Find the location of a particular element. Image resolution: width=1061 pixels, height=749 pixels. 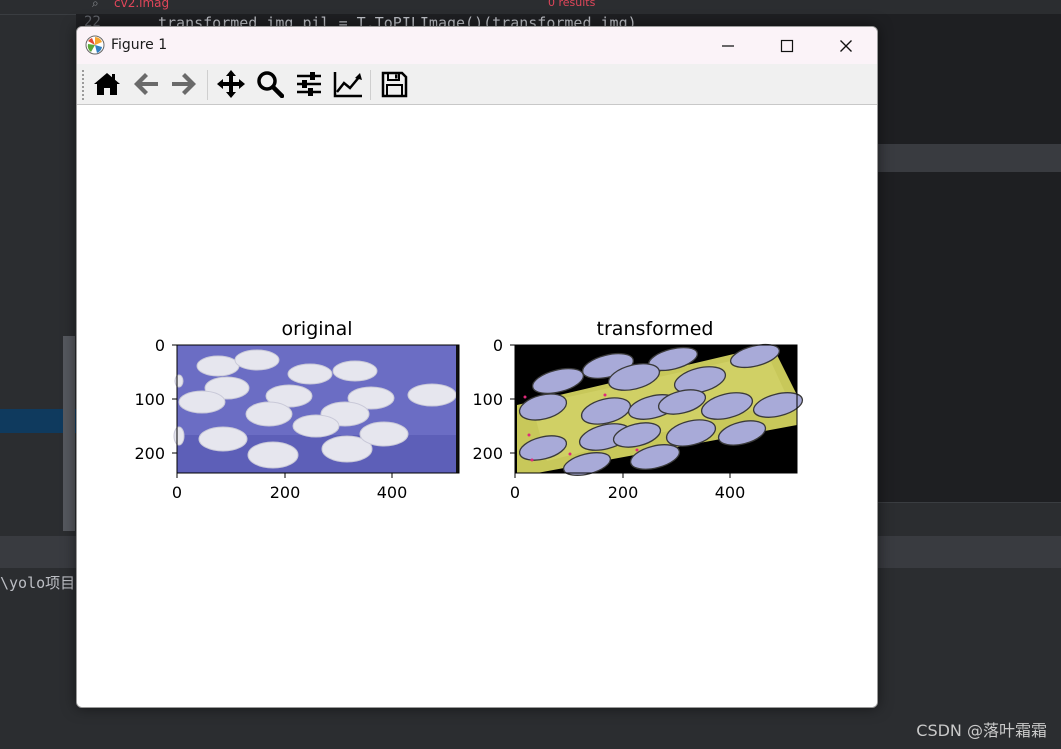

close-icon is located at coordinates (846, 45).